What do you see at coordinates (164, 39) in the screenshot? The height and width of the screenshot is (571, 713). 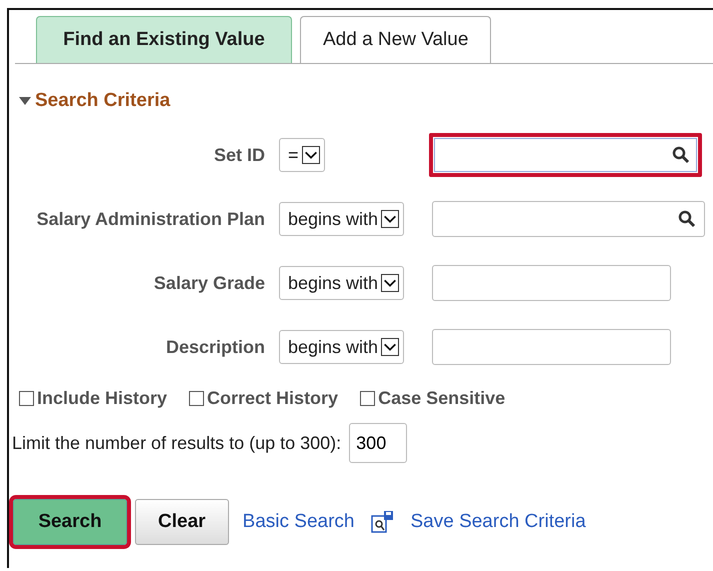 I see `tab: Find an Existing Value` at bounding box center [164, 39].